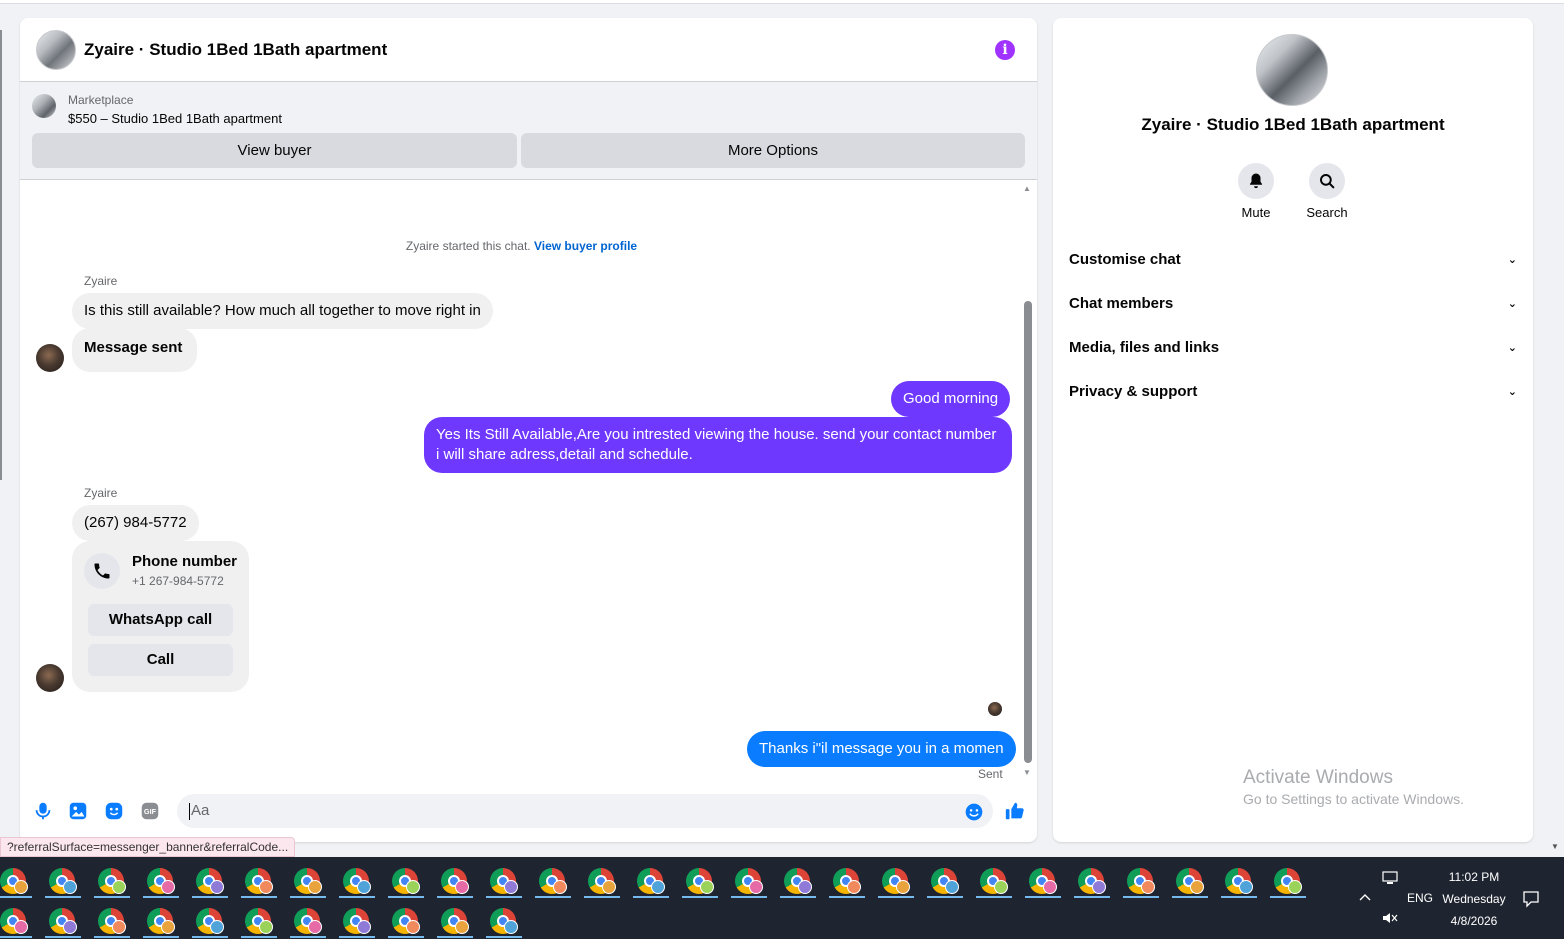  Describe the element at coordinates (585, 246) in the screenshot. I see `view-buyer-profile-link: View buyer profile` at that location.